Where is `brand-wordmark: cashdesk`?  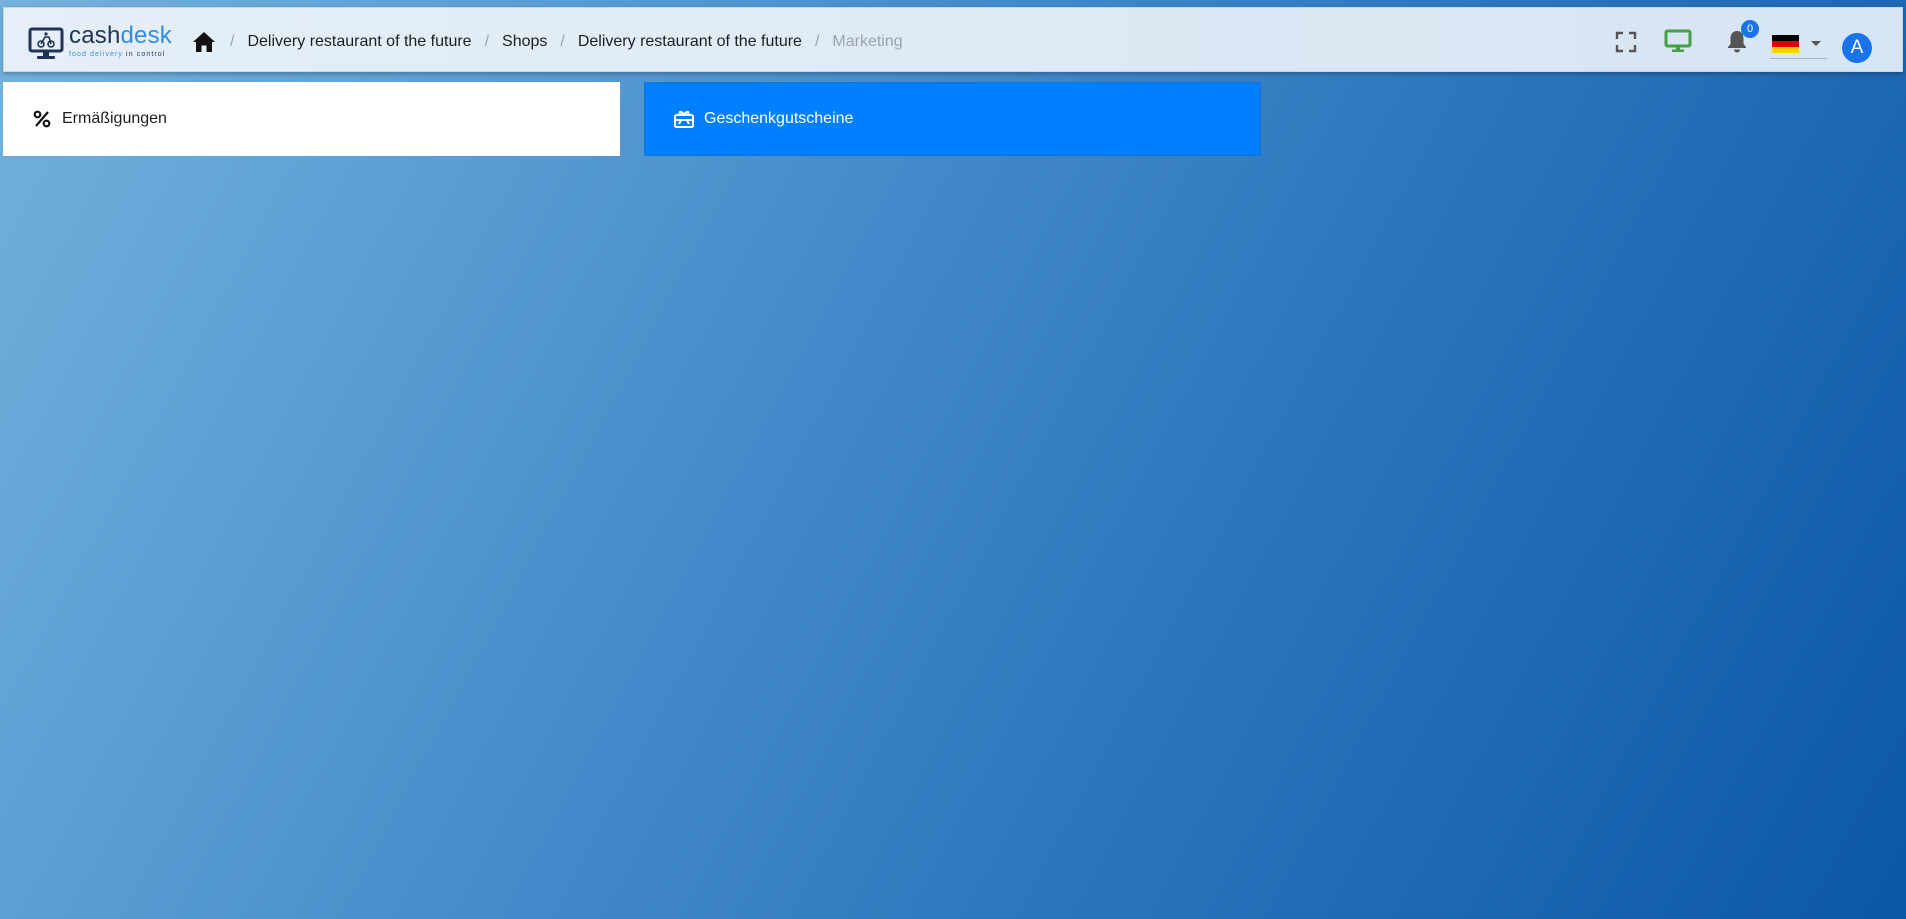
brand-wordmark: cashdesk is located at coordinates (120, 35).